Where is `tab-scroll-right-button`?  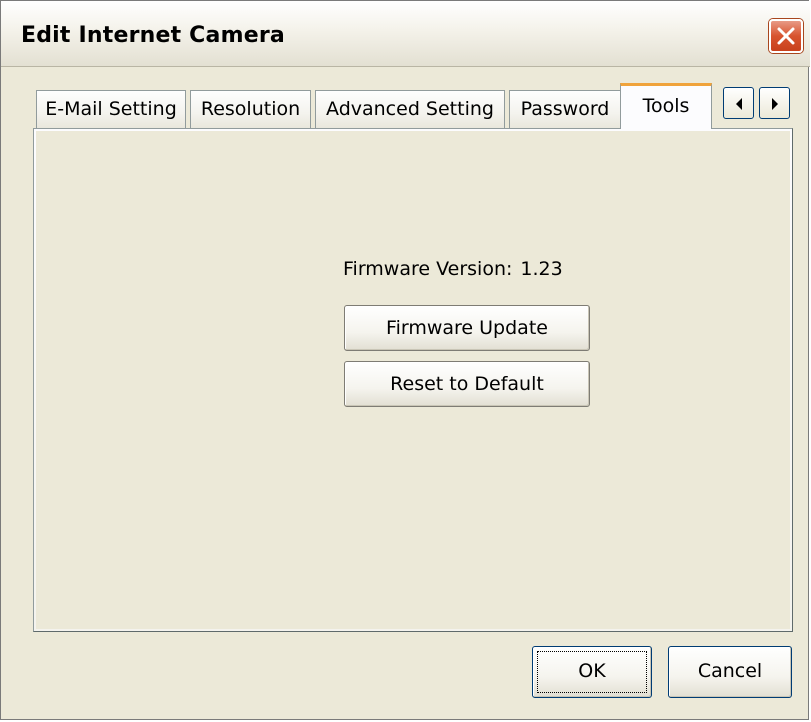 tab-scroll-right-button is located at coordinates (774, 103).